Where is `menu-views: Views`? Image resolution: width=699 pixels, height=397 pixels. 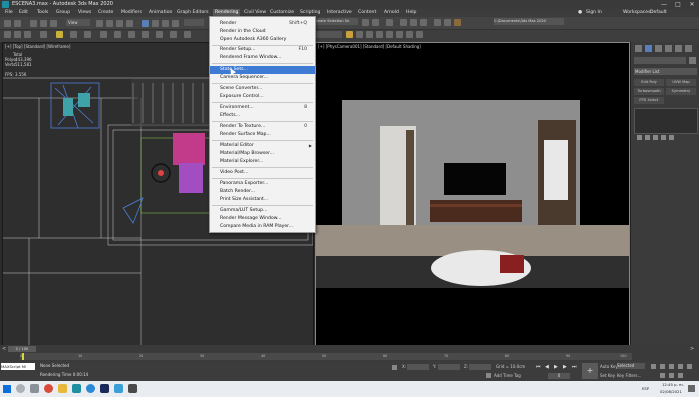
menu-views: Views is located at coordinates (84, 13).